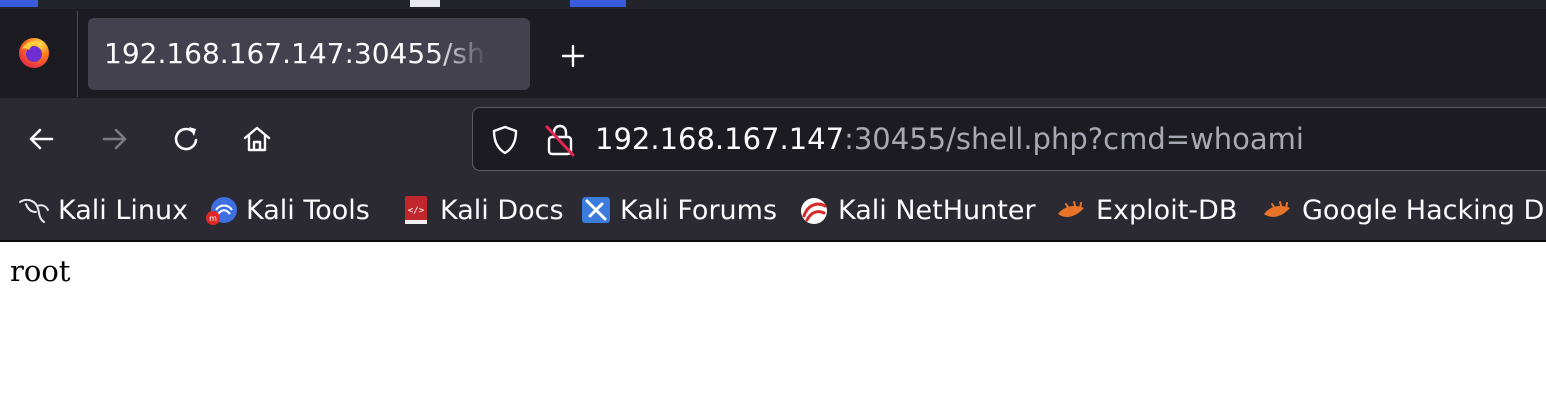  I want to click on bookmark-label: Google Hacking DB, so click(1424, 210).